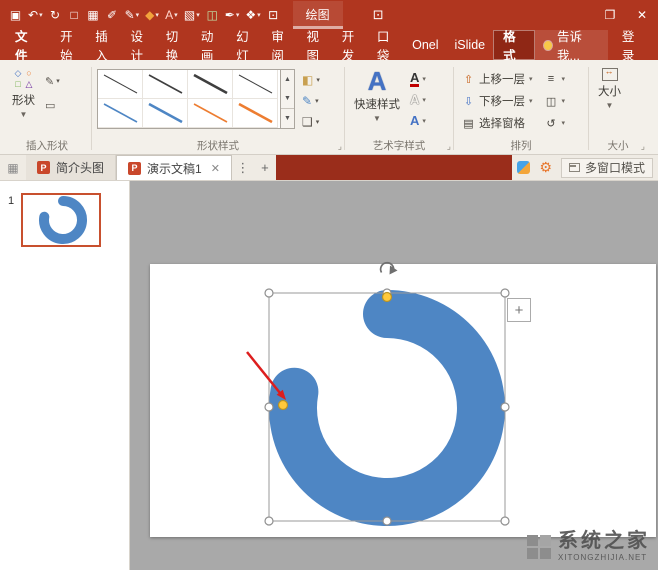 This screenshot has width=658, height=570. I want to click on tab-切换: 切换, so click(175, 45).